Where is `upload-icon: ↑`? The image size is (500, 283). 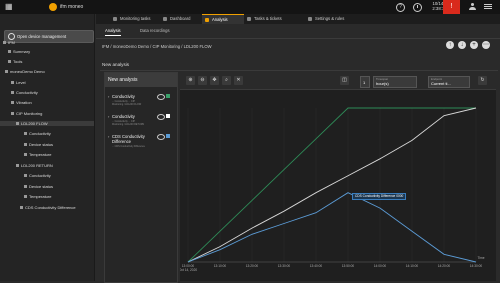
upload-icon: ↑ is located at coordinates (450, 45).